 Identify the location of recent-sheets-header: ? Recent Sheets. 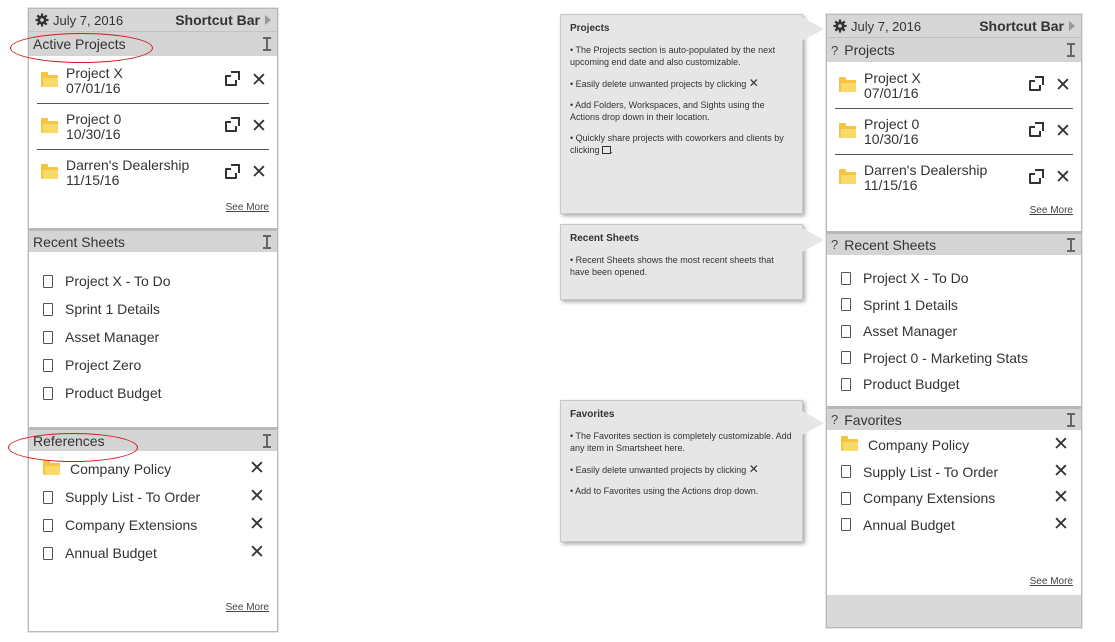
(954, 243).